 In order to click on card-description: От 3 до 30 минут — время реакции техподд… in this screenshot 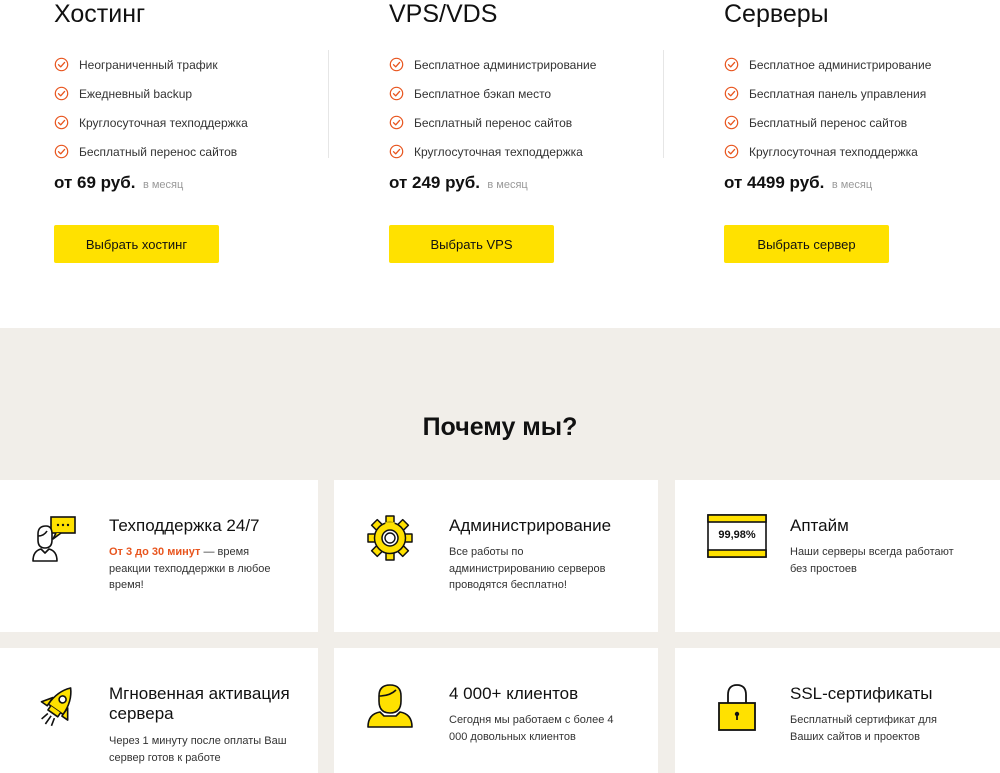, I will do `click(199, 569)`.